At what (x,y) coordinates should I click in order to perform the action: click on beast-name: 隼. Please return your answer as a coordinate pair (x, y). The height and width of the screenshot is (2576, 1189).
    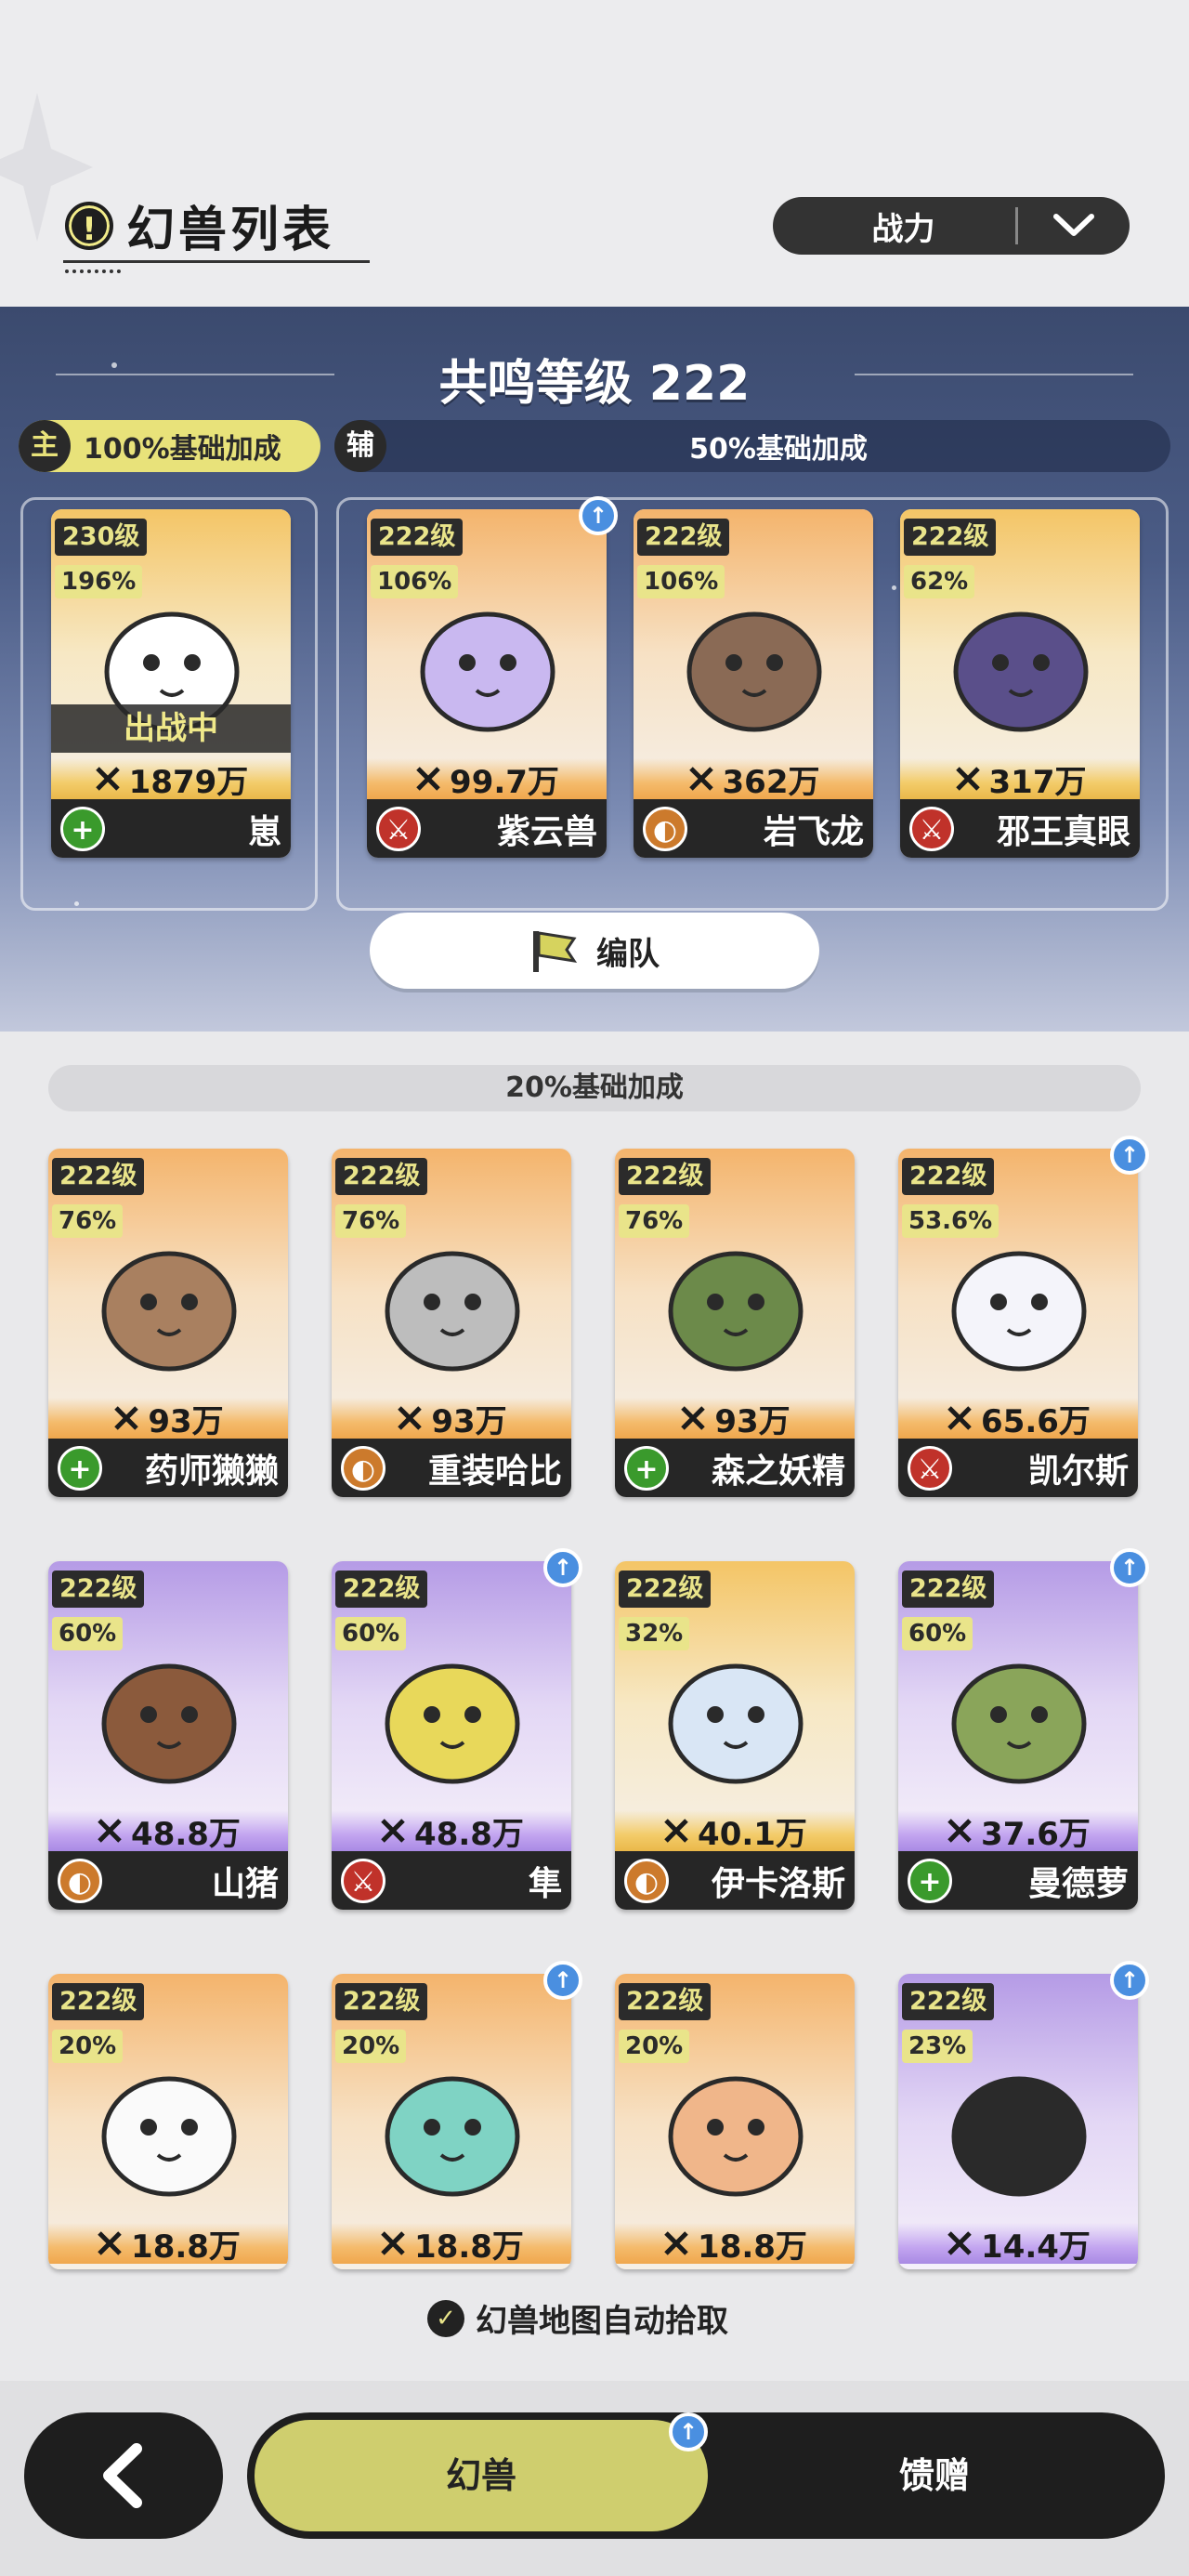
    Looking at the image, I should click on (545, 1883).